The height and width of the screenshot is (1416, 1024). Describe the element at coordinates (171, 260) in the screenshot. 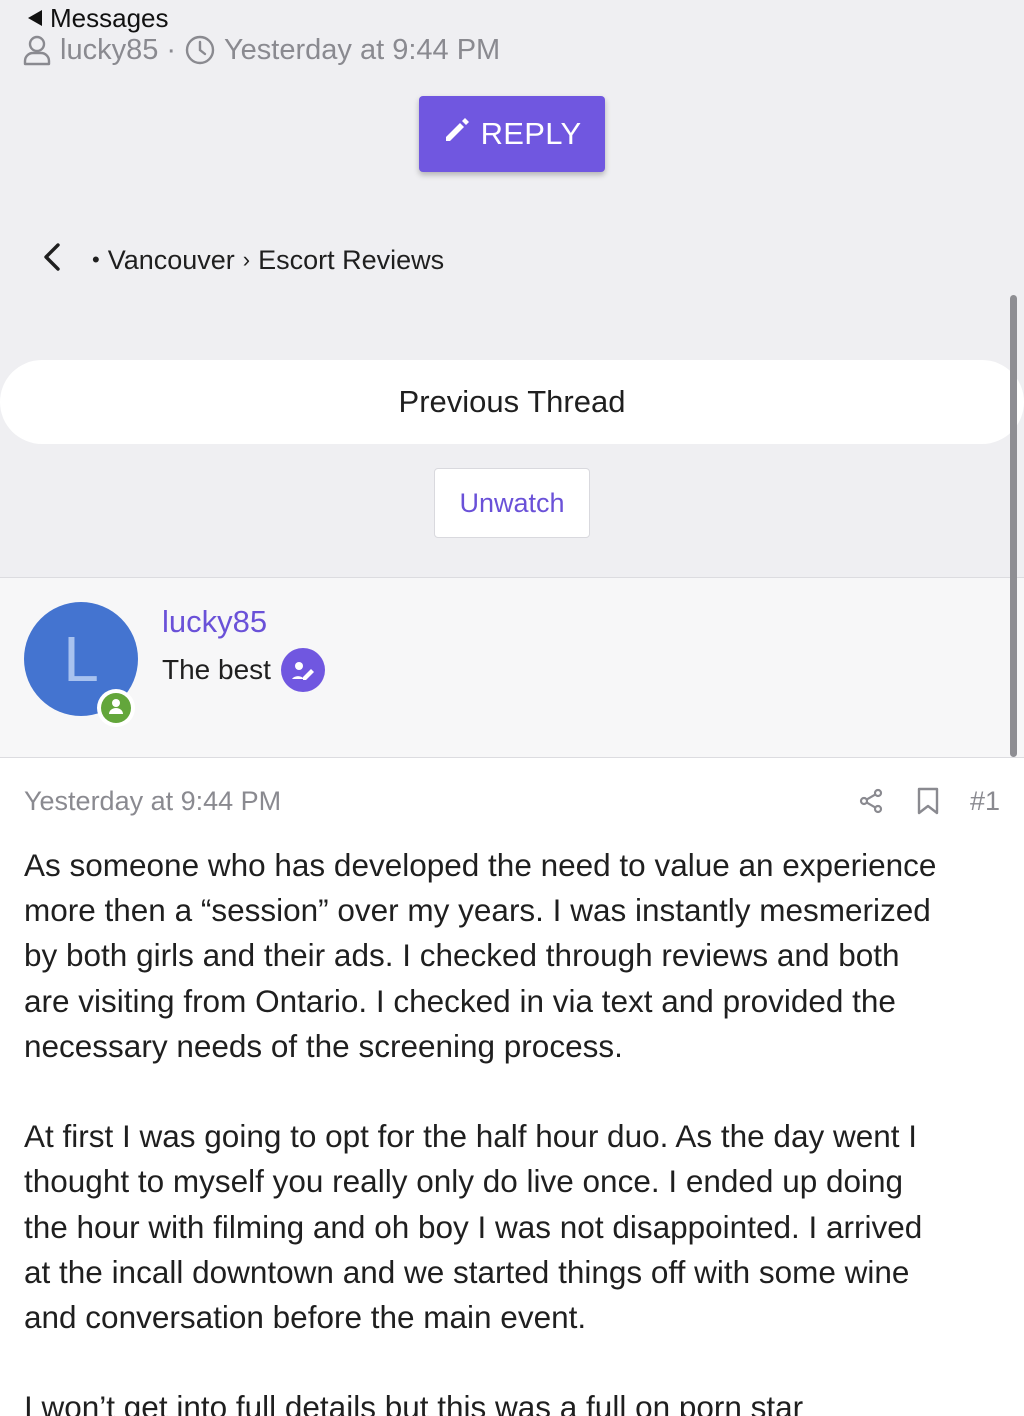

I see `breadcrumb-item-vancouver: Vancouver` at that location.